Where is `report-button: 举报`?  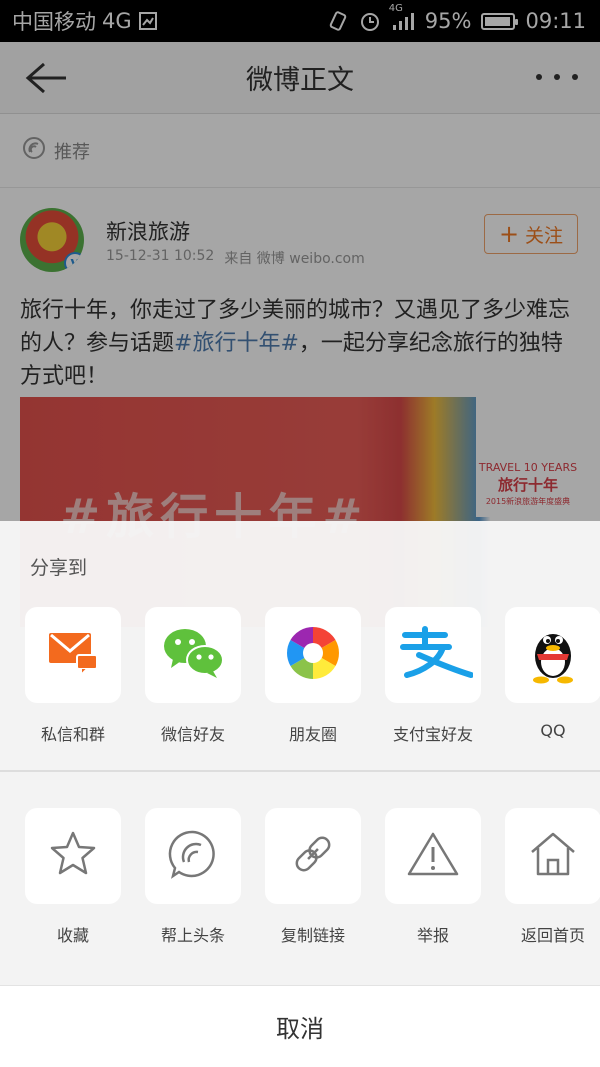
report-button: 举报 is located at coordinates (433, 877).